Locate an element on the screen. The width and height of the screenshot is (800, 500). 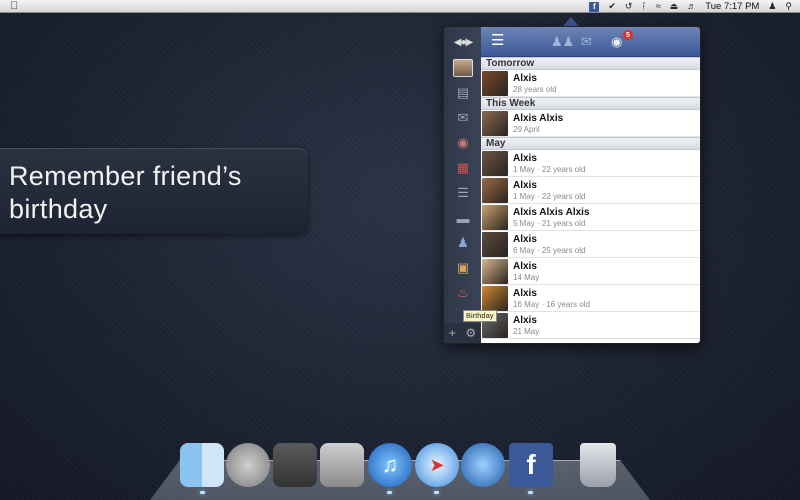
places-icon: ◉ is located at coordinates (463, 143).